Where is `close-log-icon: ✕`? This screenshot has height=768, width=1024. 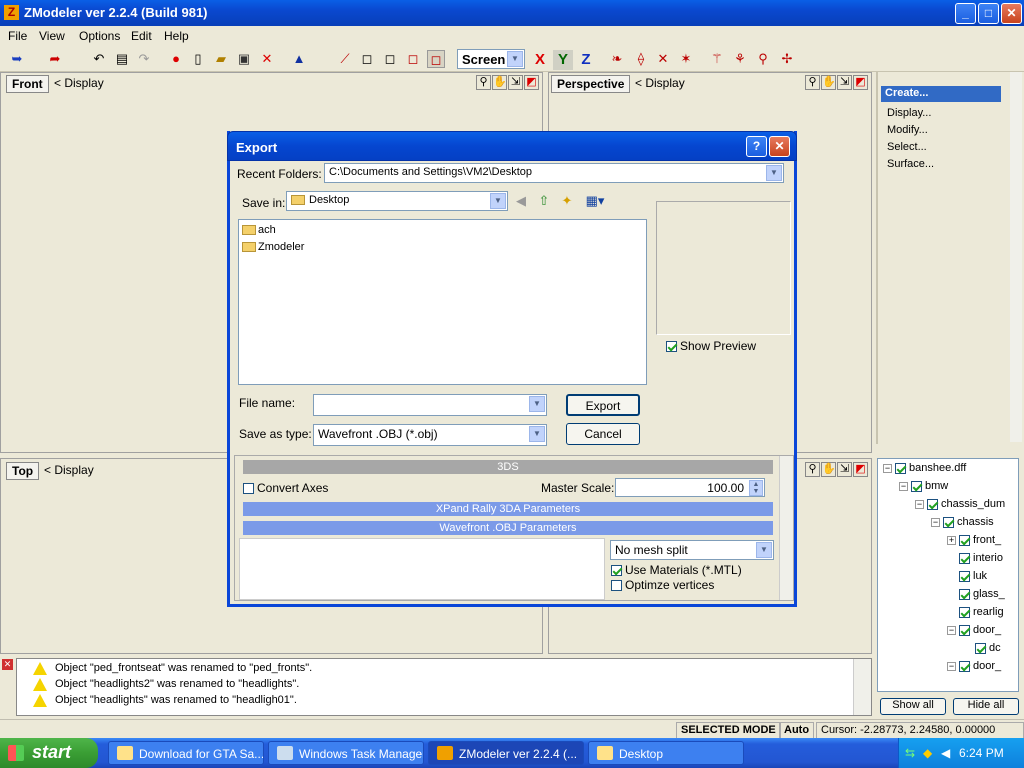 close-log-icon: ✕ is located at coordinates (7, 664).